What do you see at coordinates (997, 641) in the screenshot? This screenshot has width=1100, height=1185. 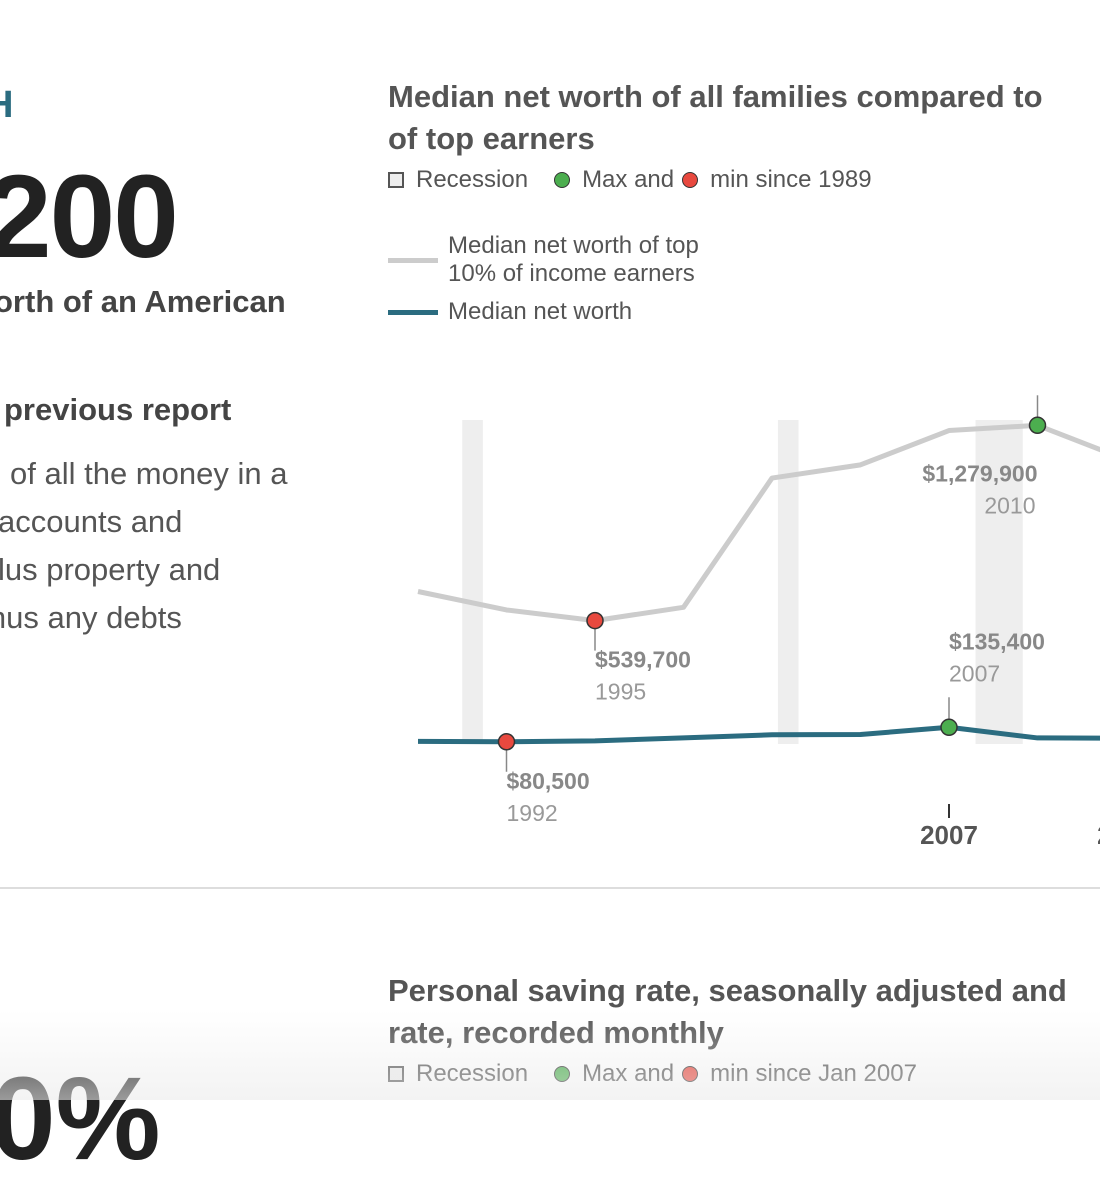 I see `annotation-value: $135,400` at bounding box center [997, 641].